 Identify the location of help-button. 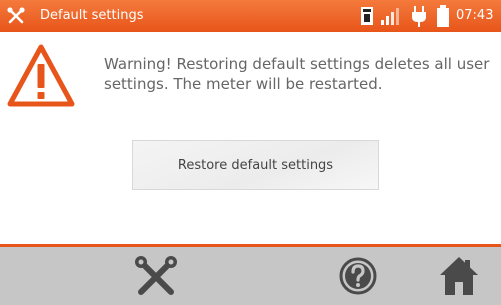
(358, 276).